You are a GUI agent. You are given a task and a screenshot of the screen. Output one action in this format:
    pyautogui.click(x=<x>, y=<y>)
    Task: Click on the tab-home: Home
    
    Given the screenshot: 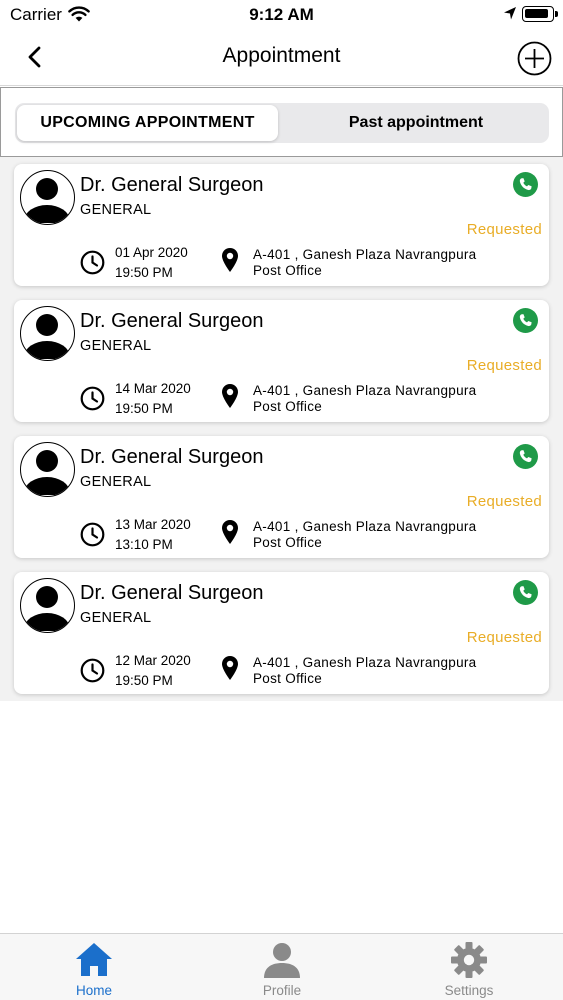 What is the action you would take?
    pyautogui.click(x=94, y=967)
    